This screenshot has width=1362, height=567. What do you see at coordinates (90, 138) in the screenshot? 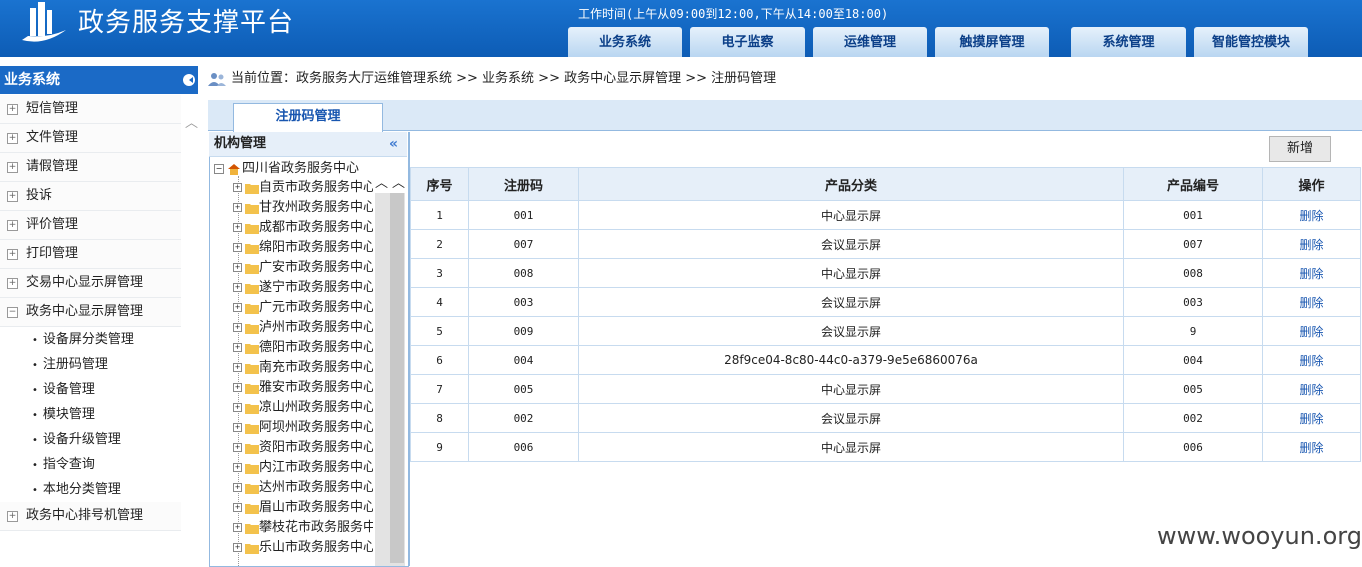
I see `sidebar-item-files: + 文件管理` at bounding box center [90, 138].